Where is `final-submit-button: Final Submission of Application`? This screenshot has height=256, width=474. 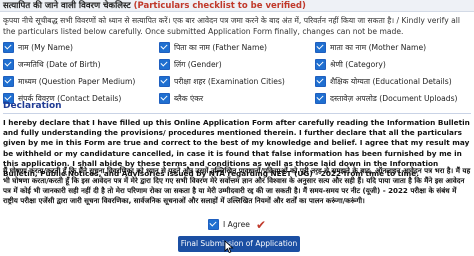
final-submit-button: Final Submission of Application is located at coordinates (239, 244).